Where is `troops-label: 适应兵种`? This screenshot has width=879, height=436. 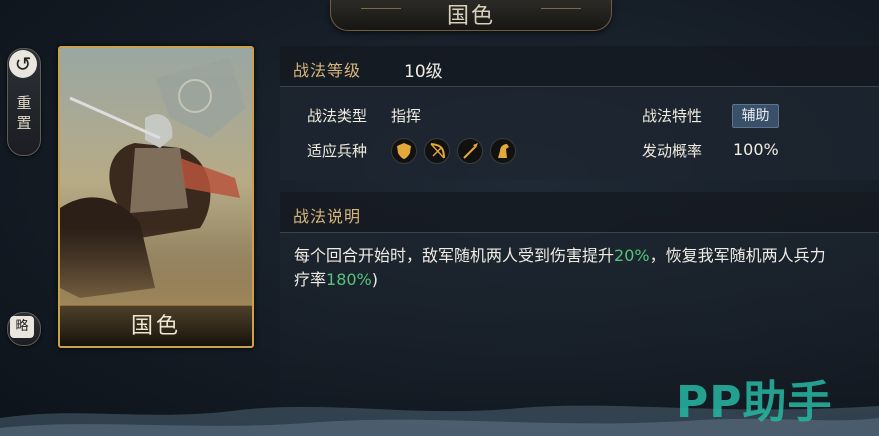
troops-label: 适应兵种 is located at coordinates (337, 151).